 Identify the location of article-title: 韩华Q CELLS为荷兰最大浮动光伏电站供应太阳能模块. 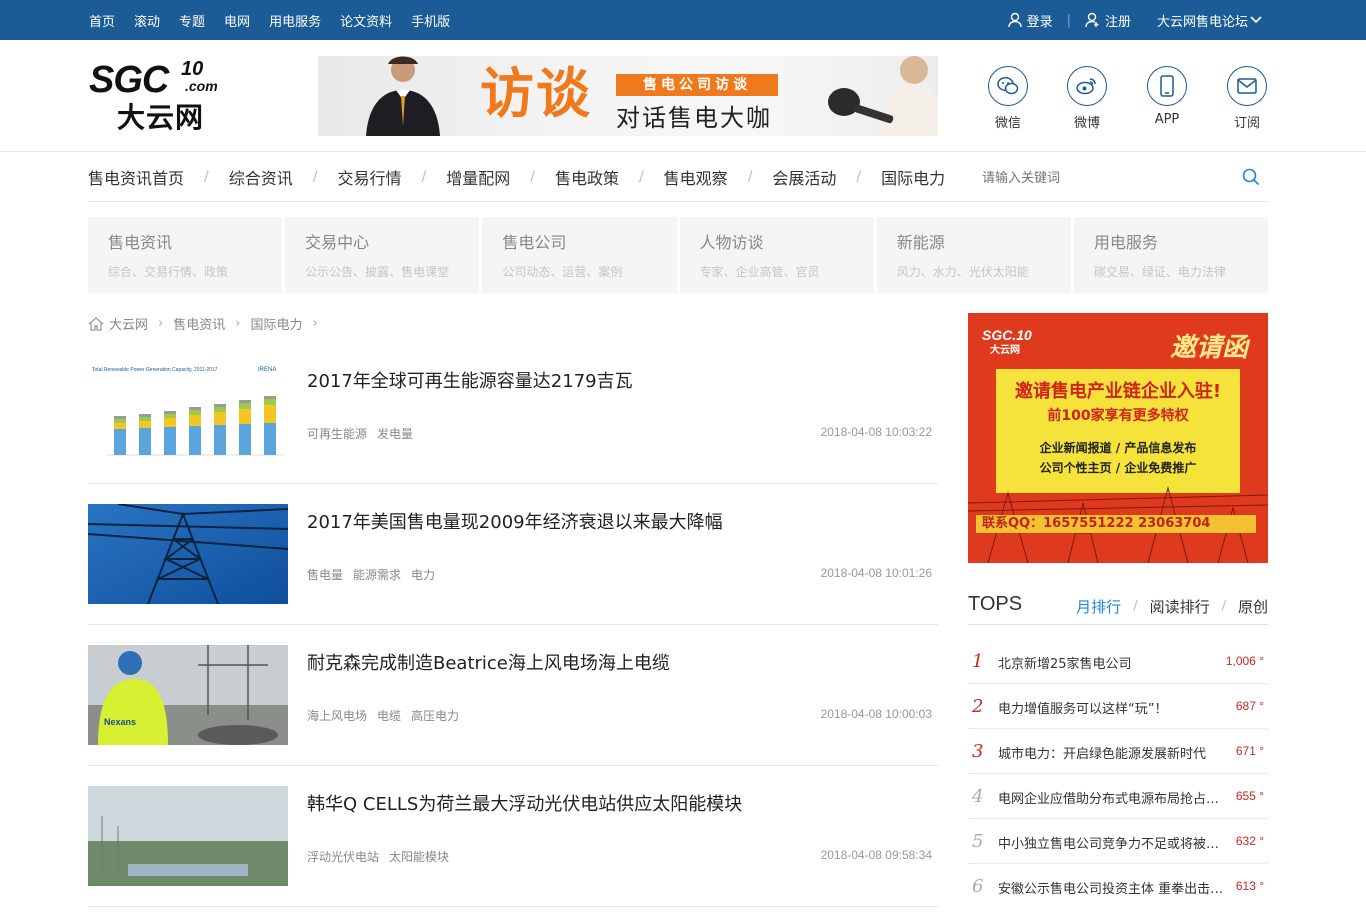
(524, 803).